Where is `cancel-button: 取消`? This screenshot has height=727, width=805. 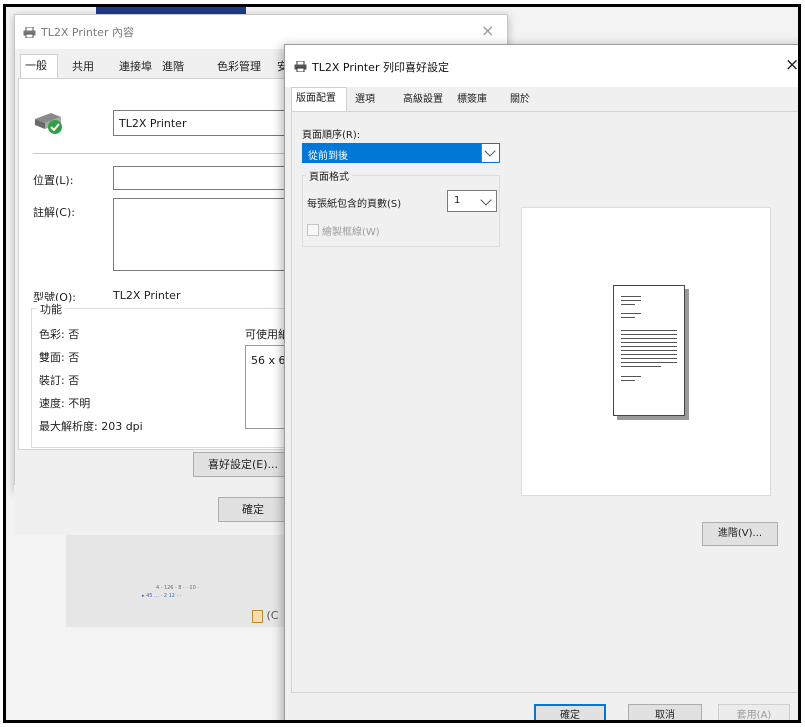 cancel-button: 取消 is located at coordinates (665, 712).